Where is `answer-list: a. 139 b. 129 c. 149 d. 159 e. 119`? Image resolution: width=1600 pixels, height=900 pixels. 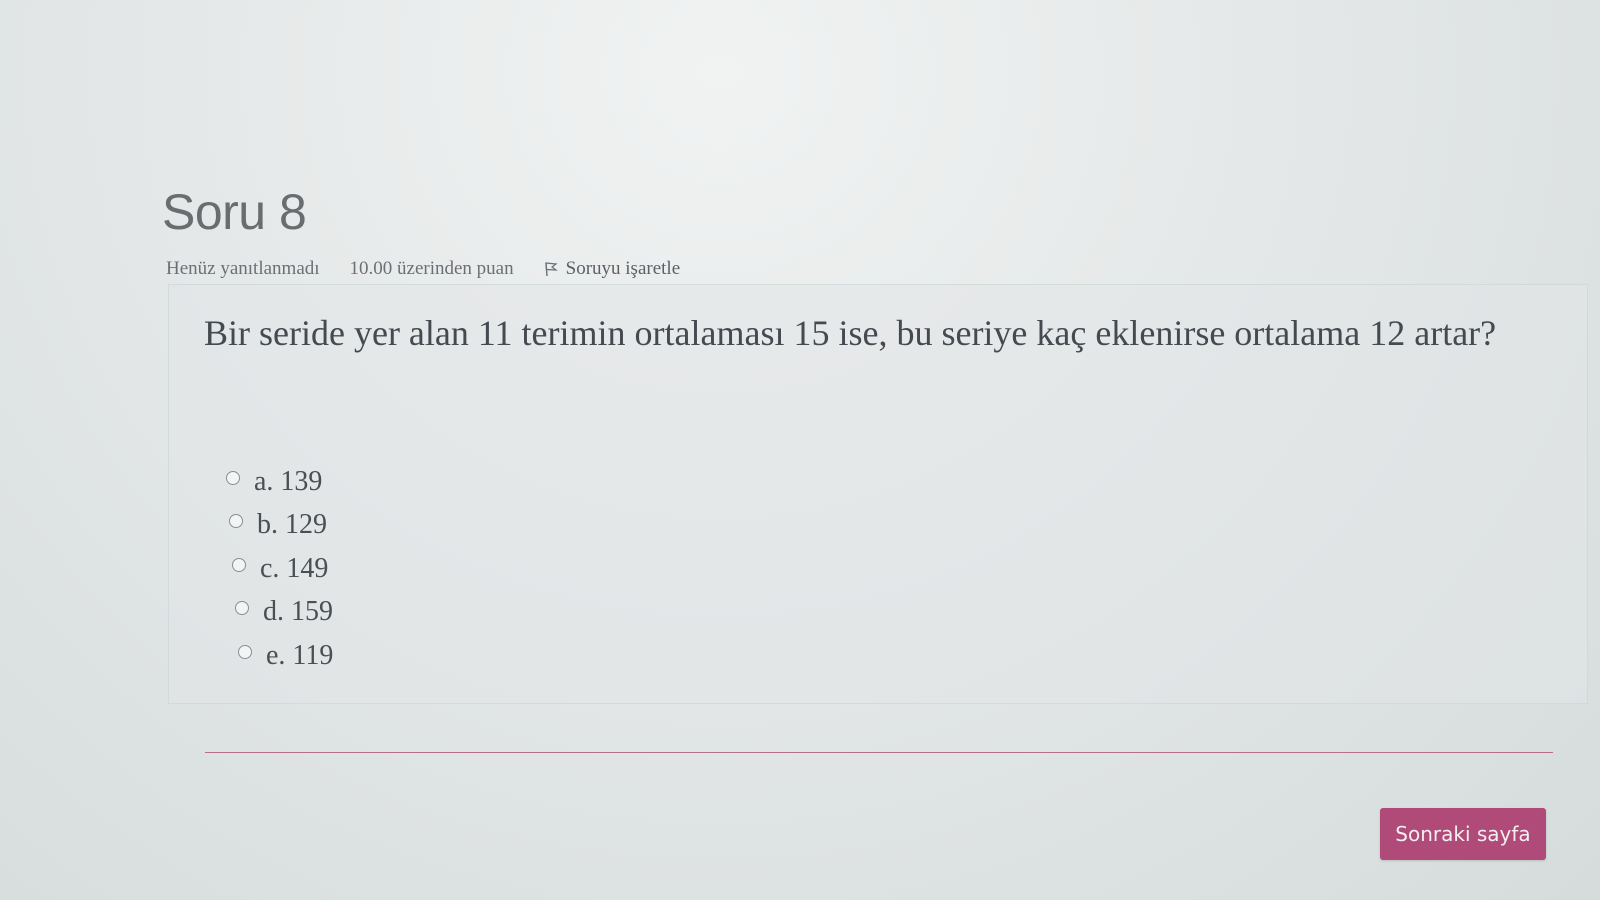
answer-list: a. 139 b. 129 c. 149 d. 159 e. 119 is located at coordinates (279, 569).